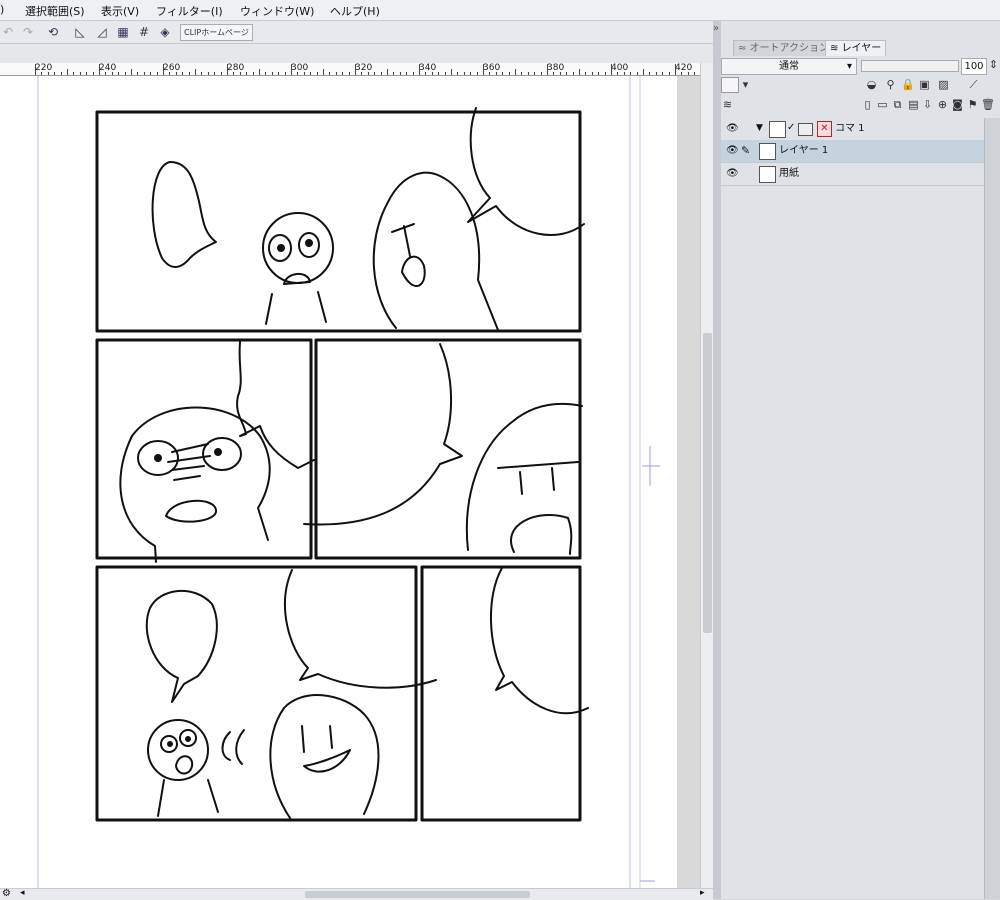  What do you see at coordinates (500, 10) in the screenshot?
I see `menu-bar: ) 選択範囲(S) 表示(V) フィルター(I) ウィンドウ(W) ヘルプ(H)` at bounding box center [500, 10].